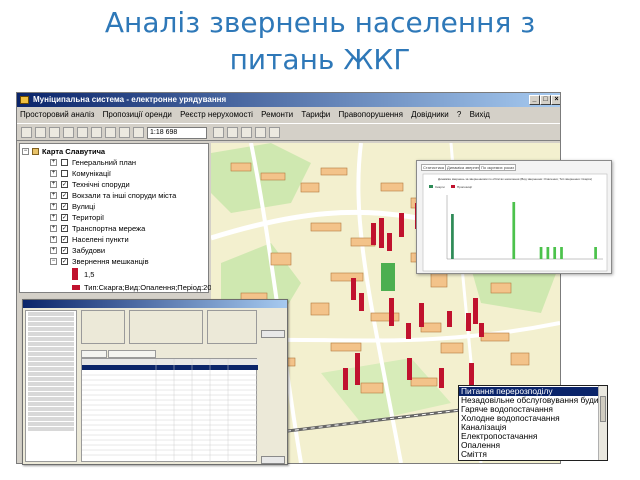  What do you see at coordinates (40, 132) in the screenshot?
I see `zoom-in-tool-icon` at bounding box center [40, 132].